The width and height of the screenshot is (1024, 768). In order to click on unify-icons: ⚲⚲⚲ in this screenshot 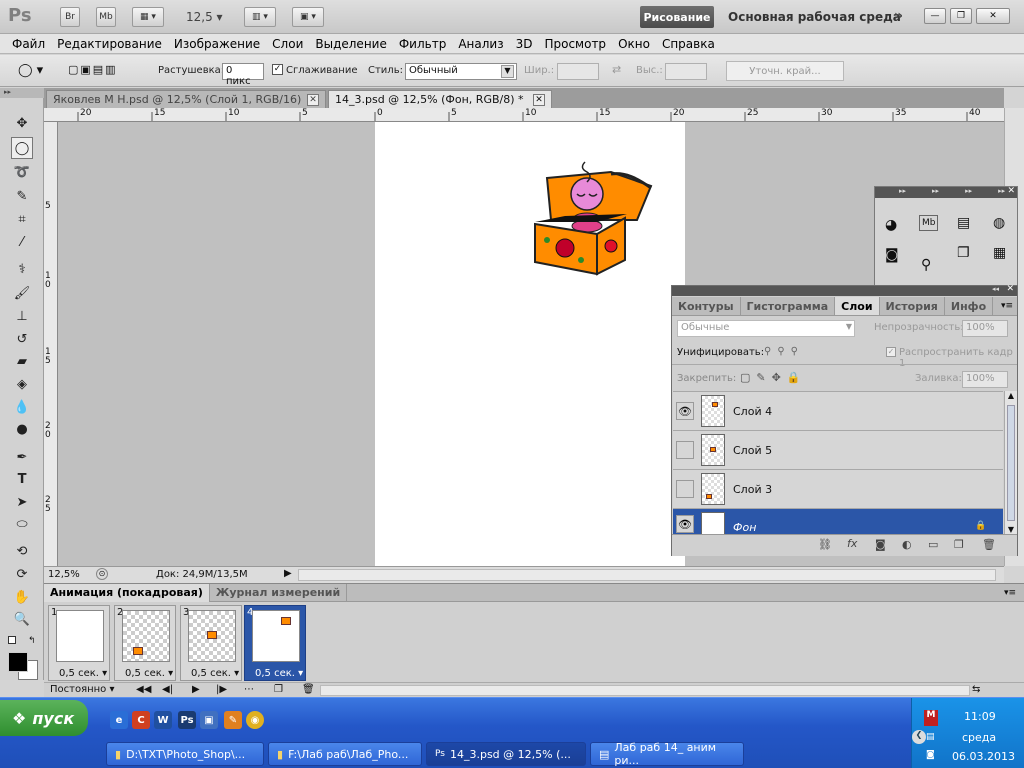, I will do `click(784, 351)`.